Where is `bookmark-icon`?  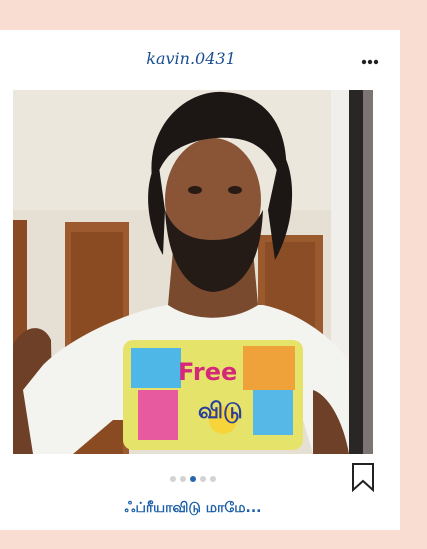 bookmark-icon is located at coordinates (363, 477).